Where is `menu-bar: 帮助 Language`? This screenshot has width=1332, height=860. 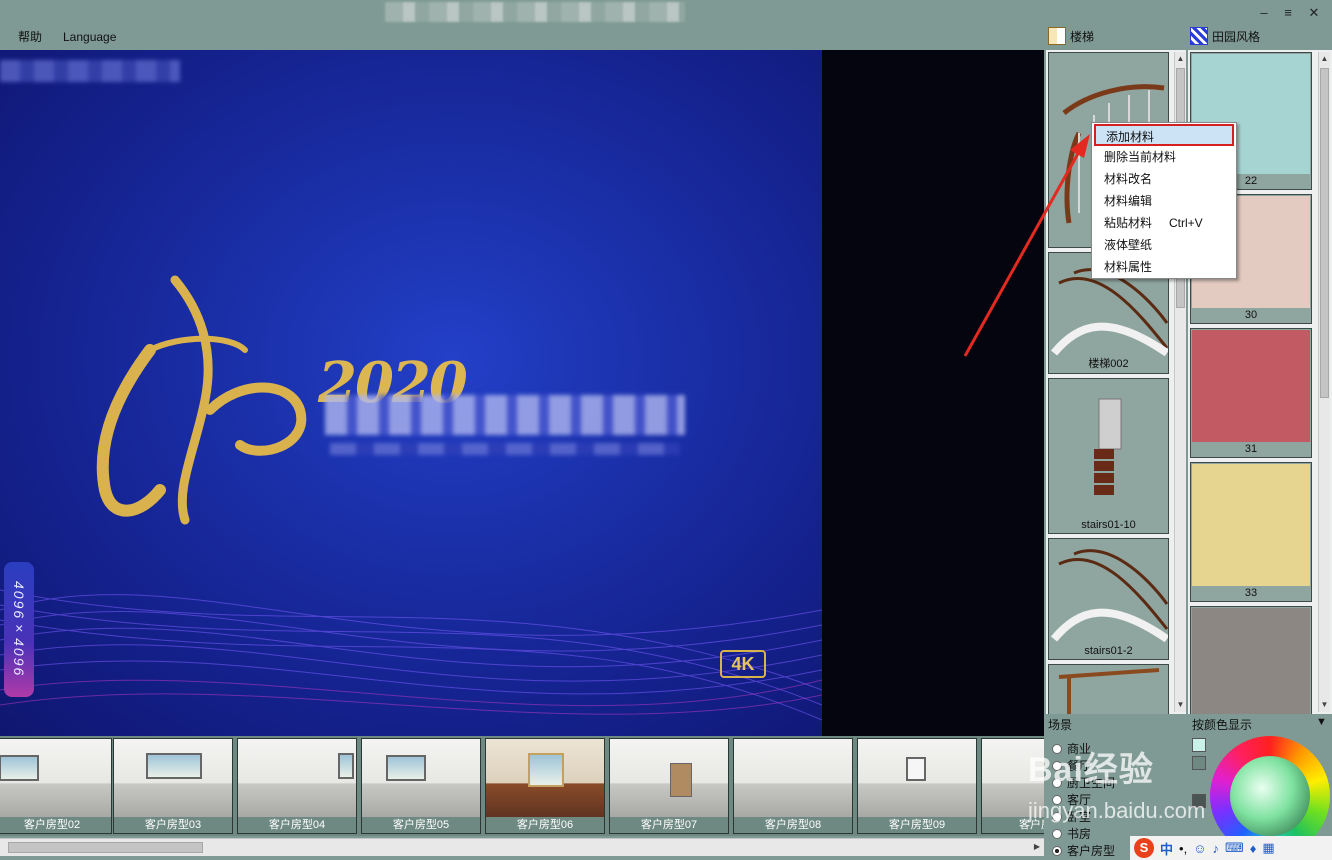 menu-bar: 帮助 Language is located at coordinates (522, 38).